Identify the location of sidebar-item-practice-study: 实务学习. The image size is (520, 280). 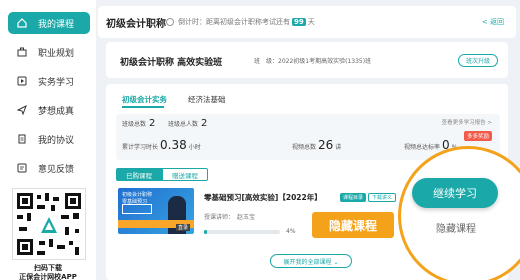
(49, 81).